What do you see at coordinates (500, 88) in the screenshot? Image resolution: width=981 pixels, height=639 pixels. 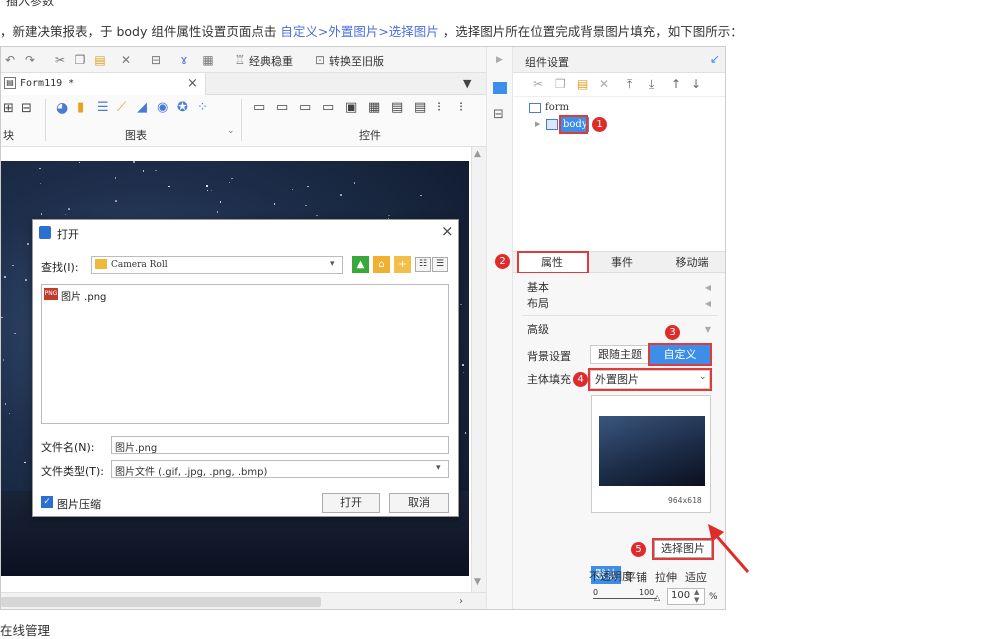 I see `component-panel-icon` at bounding box center [500, 88].